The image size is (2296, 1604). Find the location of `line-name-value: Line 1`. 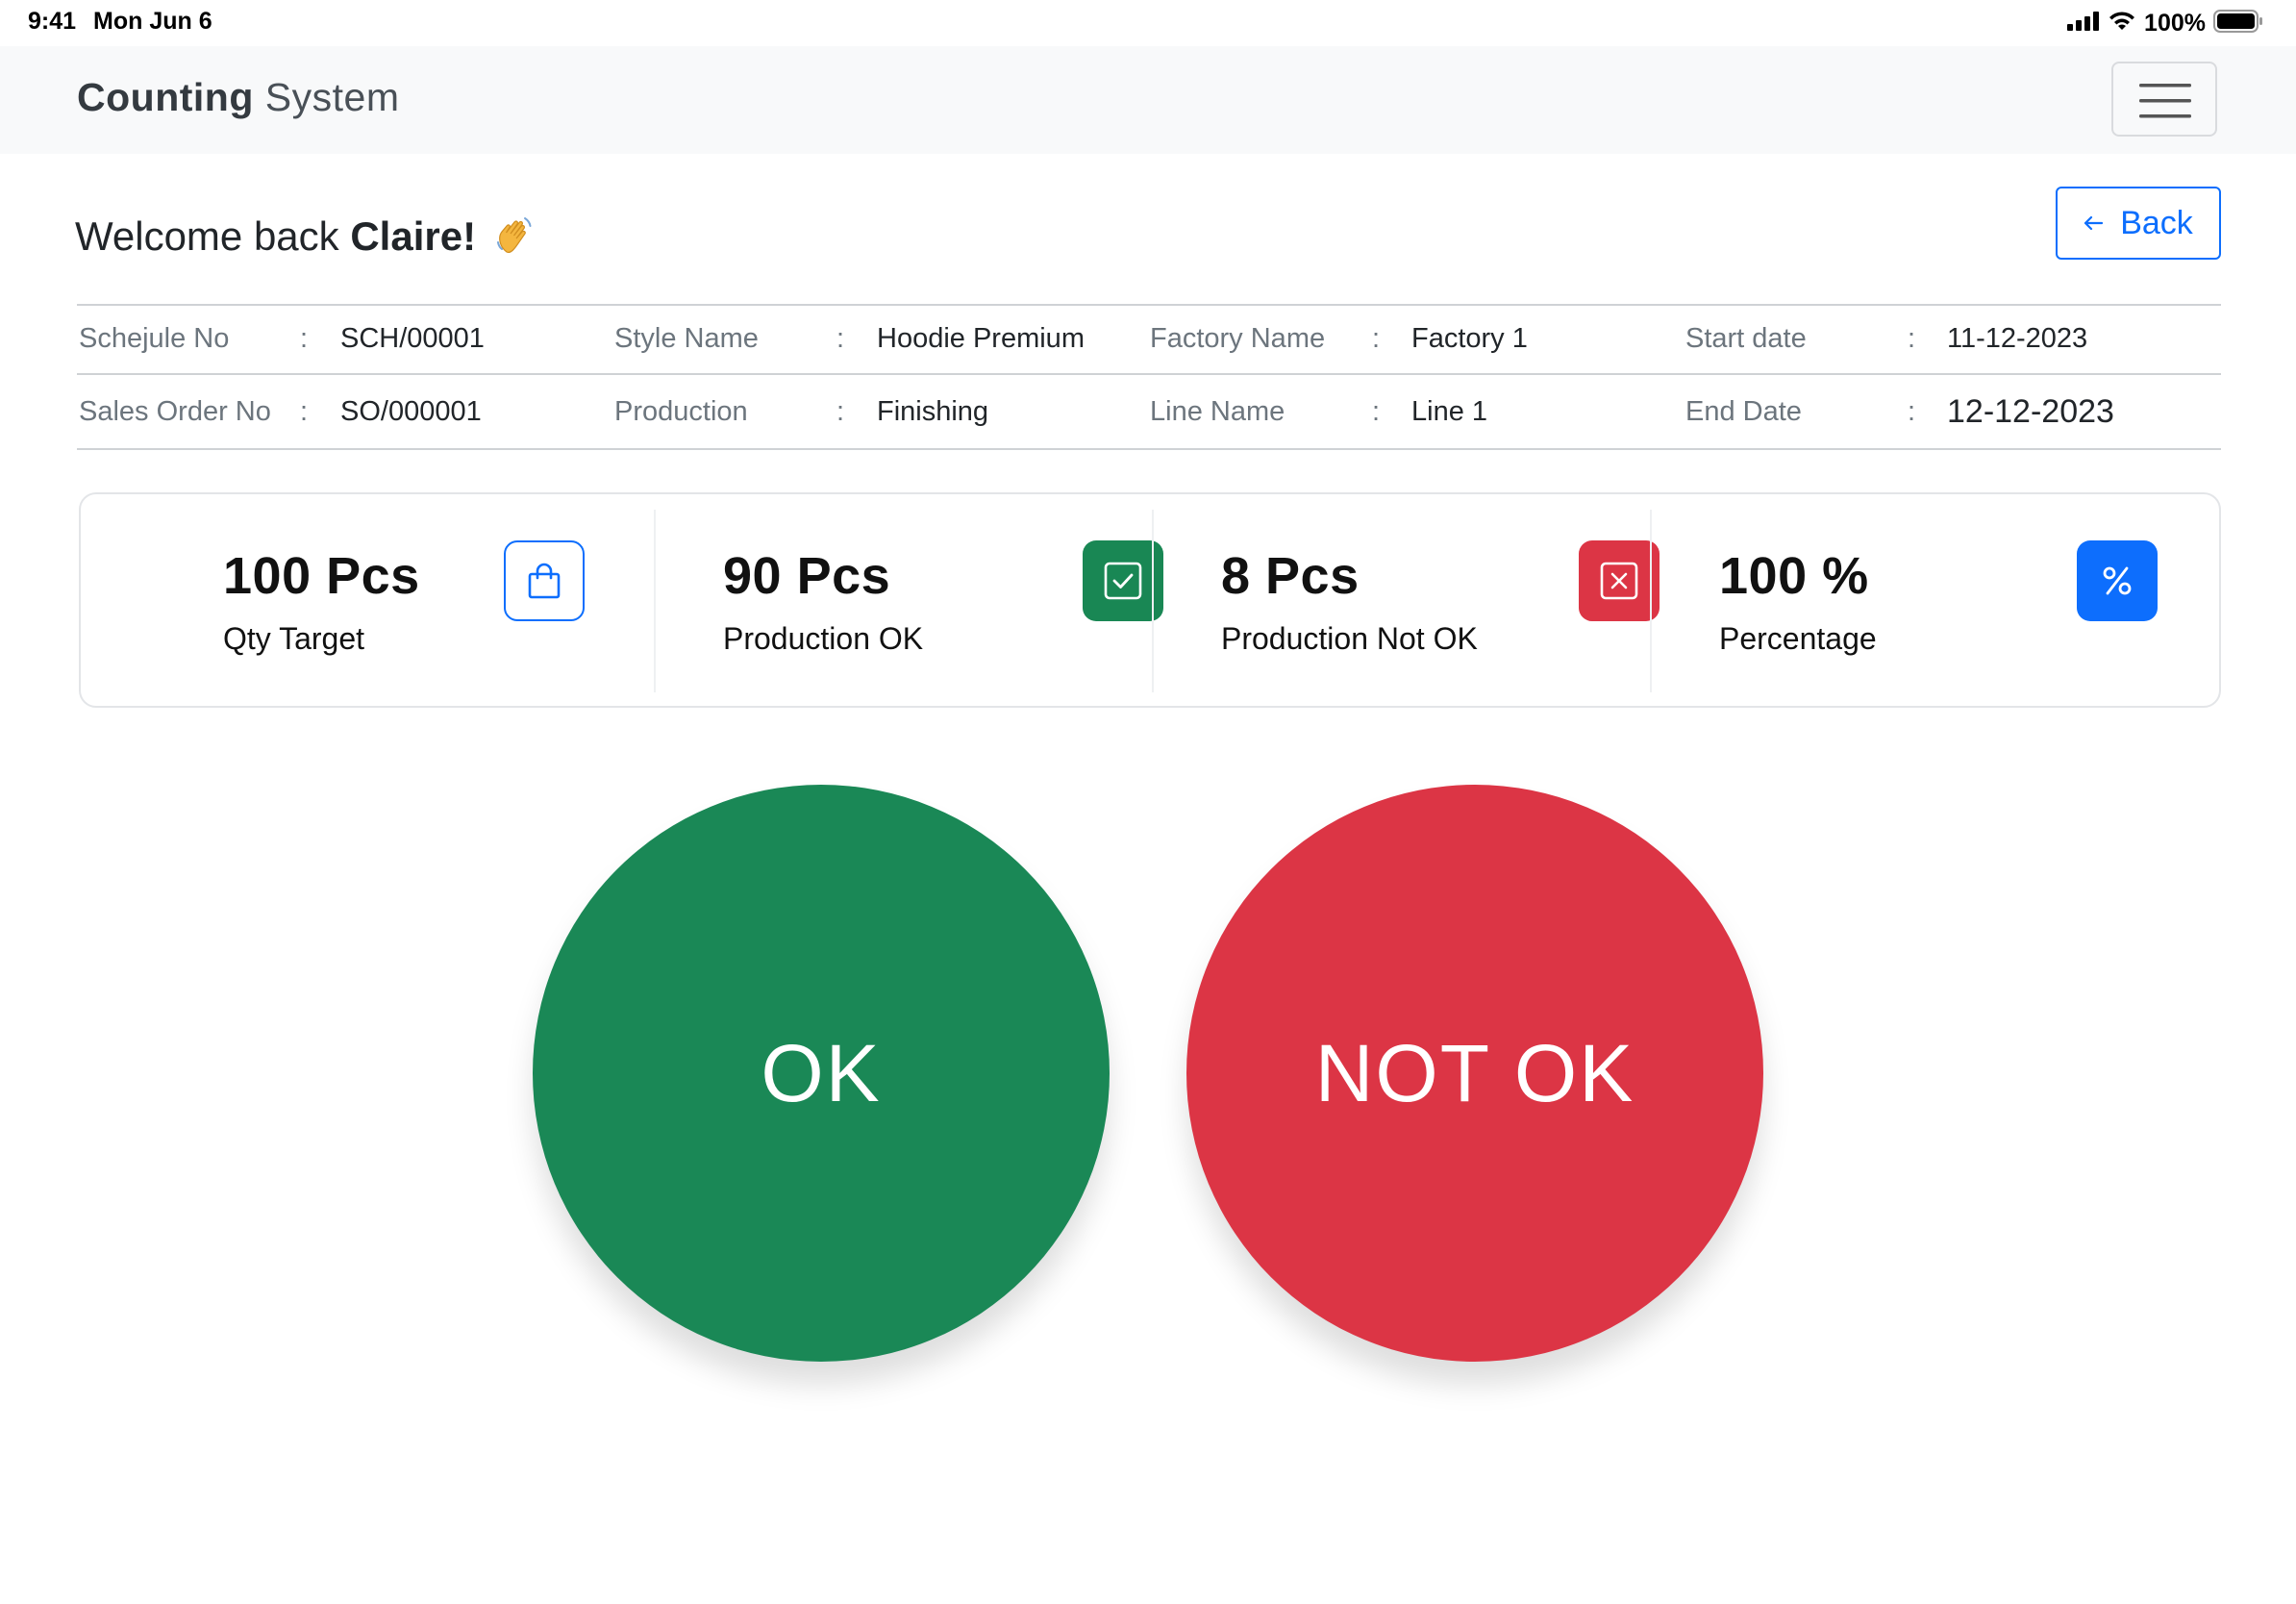

line-name-value: Line 1 is located at coordinates (1449, 411).